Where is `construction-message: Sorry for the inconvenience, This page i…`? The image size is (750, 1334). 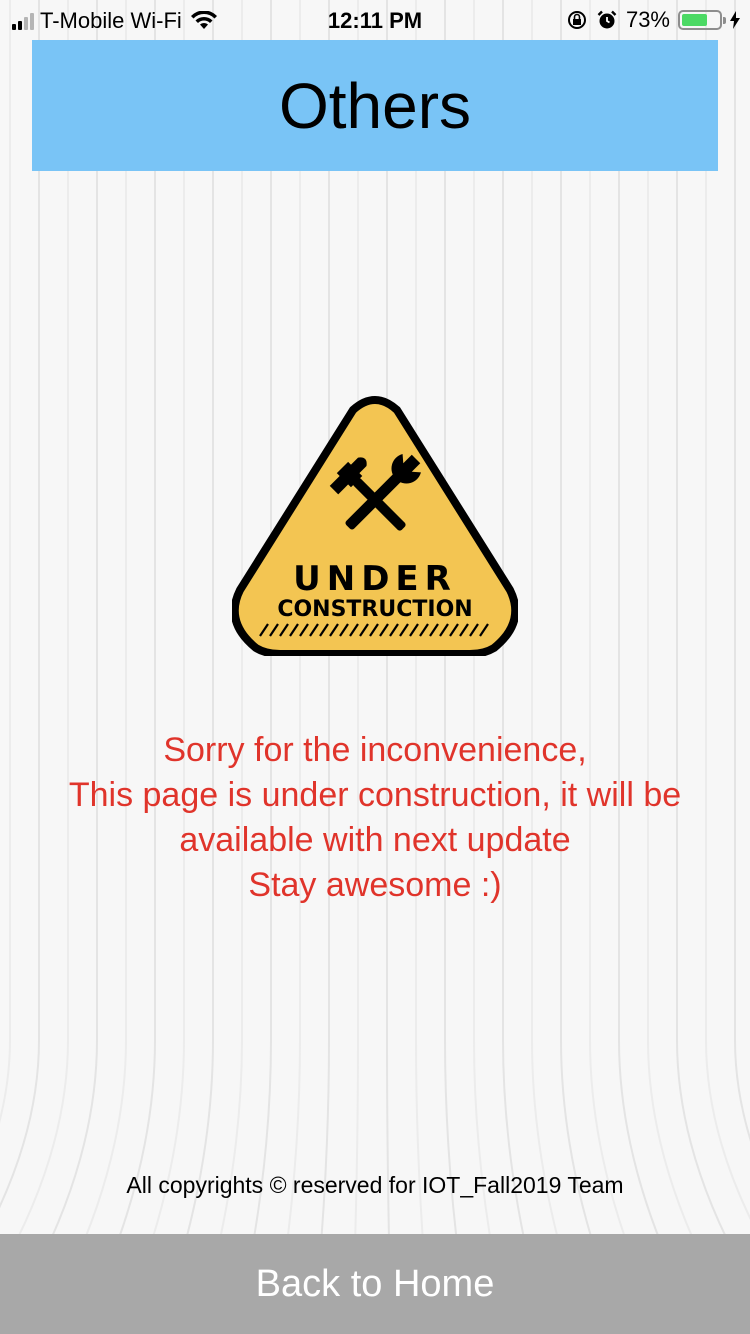 construction-message: Sorry for the inconvenience, This page i… is located at coordinates (375, 818).